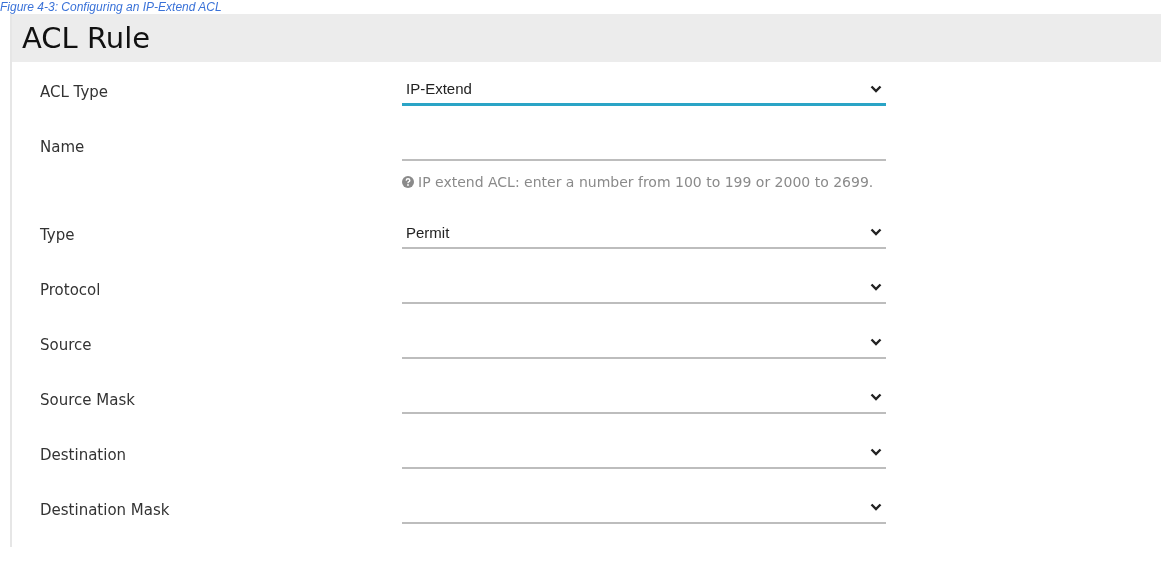 This screenshot has height=565, width=1161. I want to click on field-label: Source, so click(66, 344).